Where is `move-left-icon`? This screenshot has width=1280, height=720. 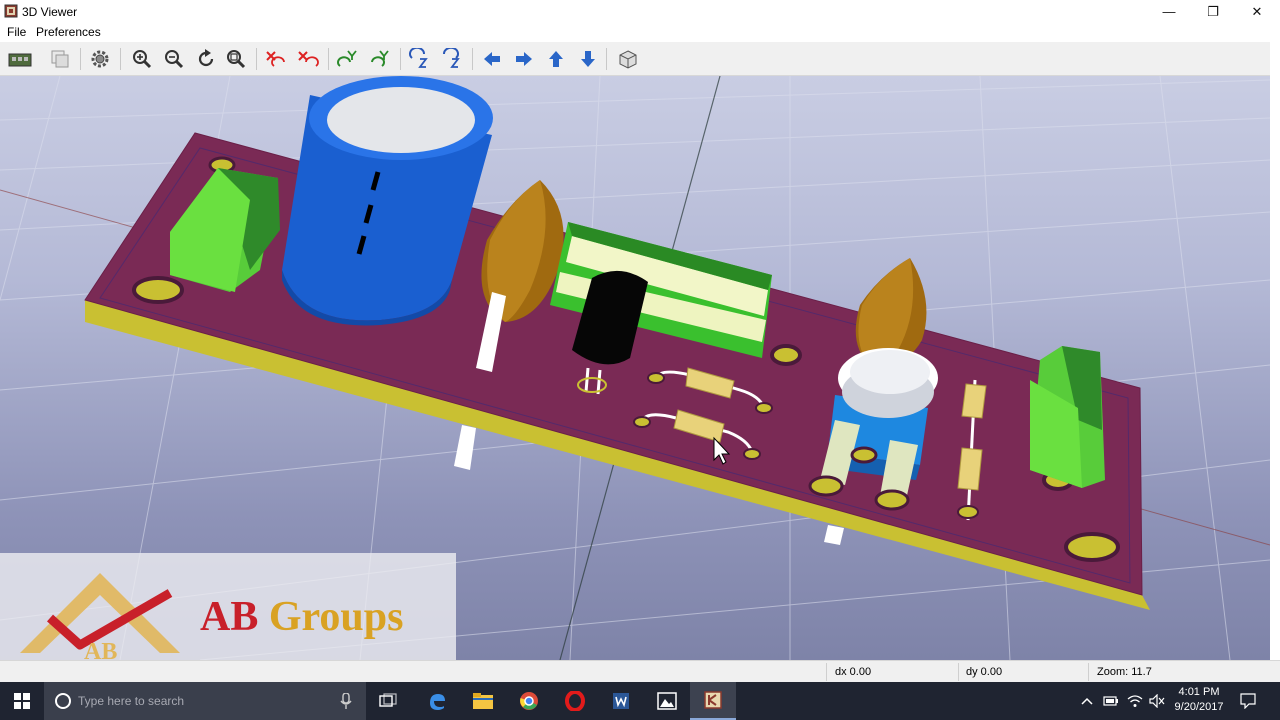 move-left-icon is located at coordinates (492, 59).